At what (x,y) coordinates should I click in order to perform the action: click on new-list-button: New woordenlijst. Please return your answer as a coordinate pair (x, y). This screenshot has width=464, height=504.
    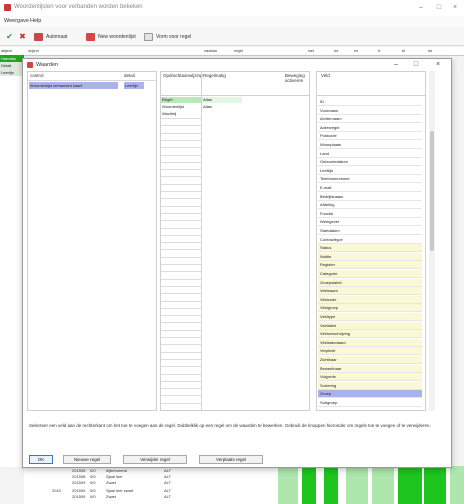
    Looking at the image, I should click on (111, 37).